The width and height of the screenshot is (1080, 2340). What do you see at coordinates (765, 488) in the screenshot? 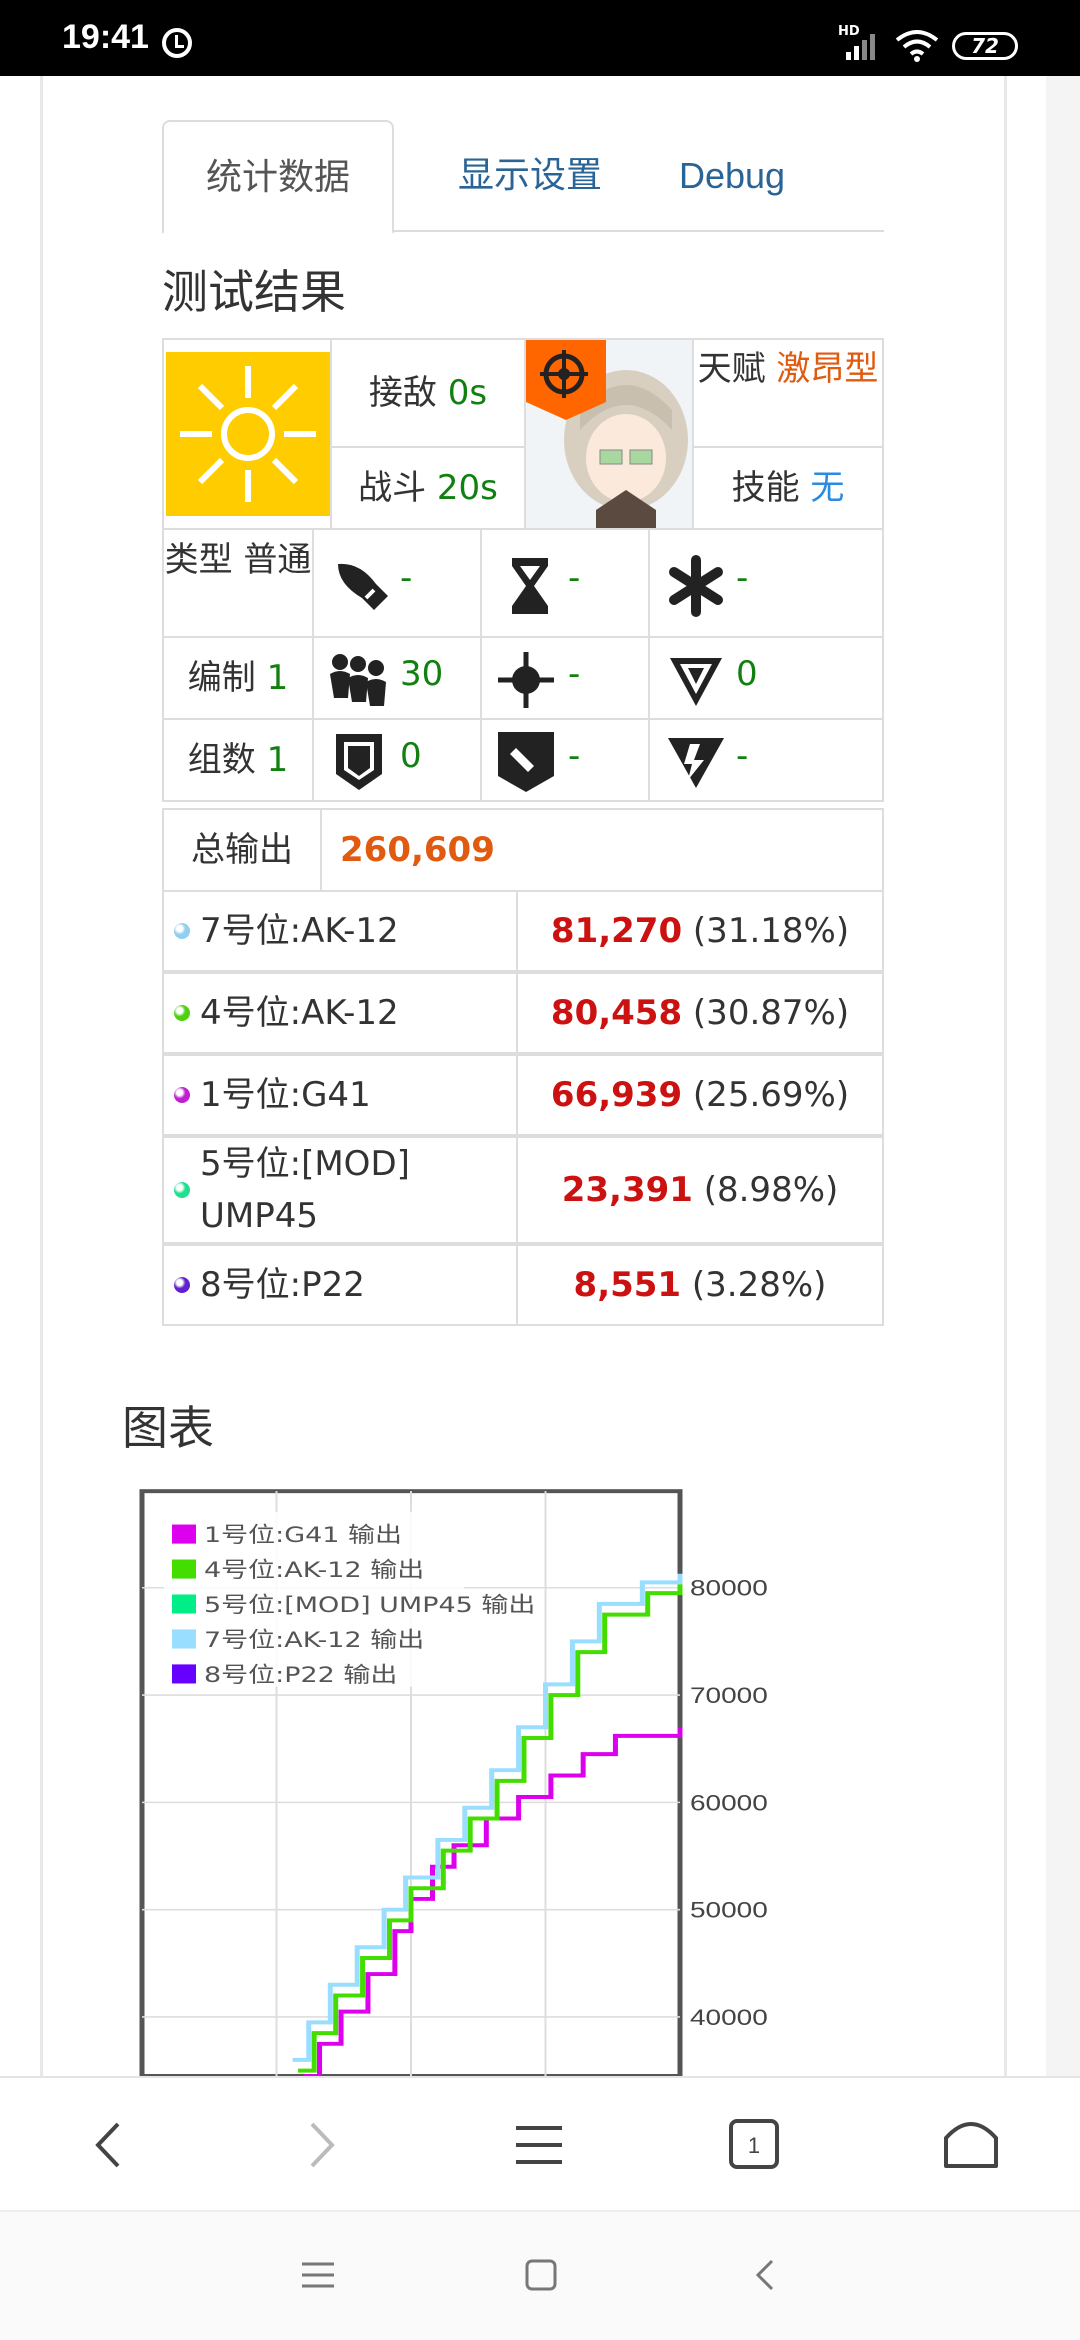
I see `skill-label: 技能` at bounding box center [765, 488].